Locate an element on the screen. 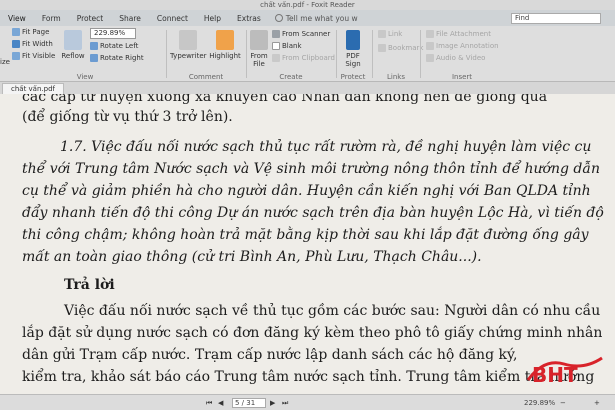 The width and height of the screenshot is (615, 410). view-group-label: View is located at coordinates (85, 77).